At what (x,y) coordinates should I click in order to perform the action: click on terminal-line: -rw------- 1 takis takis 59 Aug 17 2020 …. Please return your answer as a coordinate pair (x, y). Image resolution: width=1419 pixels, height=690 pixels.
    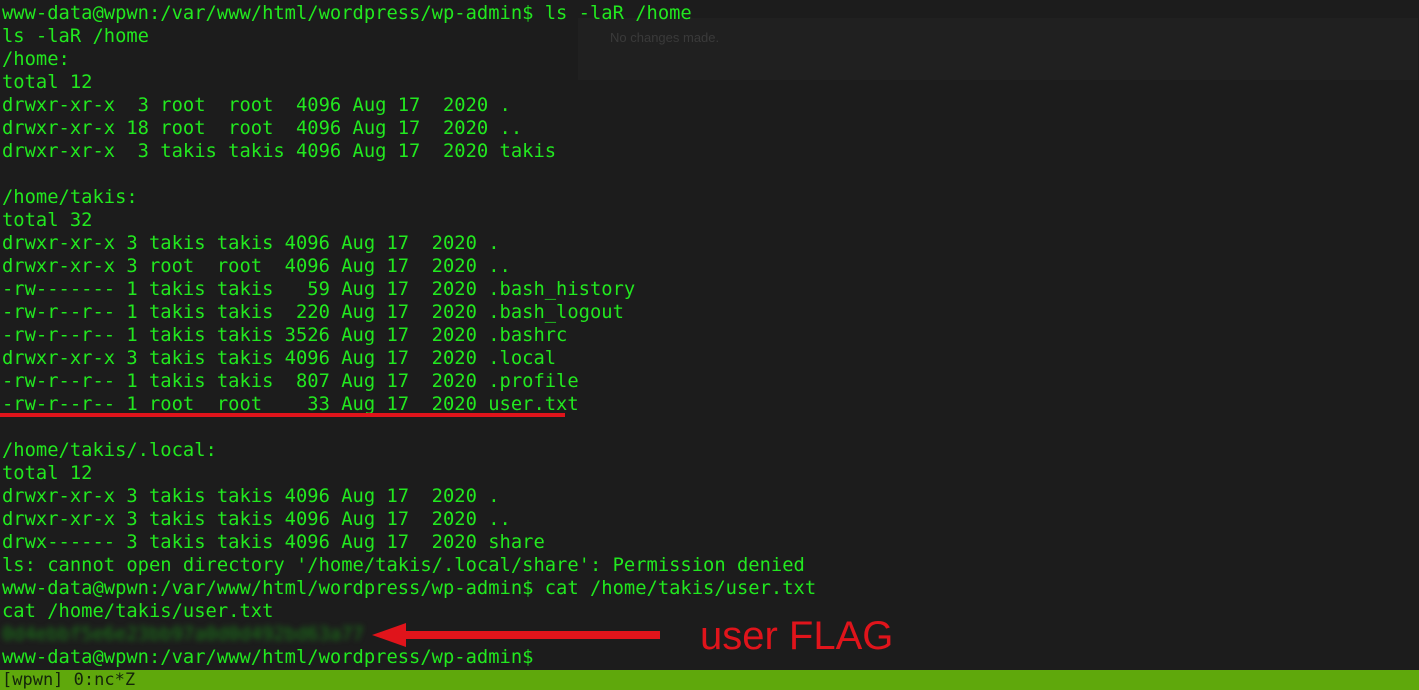
    Looking at the image, I should click on (319, 289).